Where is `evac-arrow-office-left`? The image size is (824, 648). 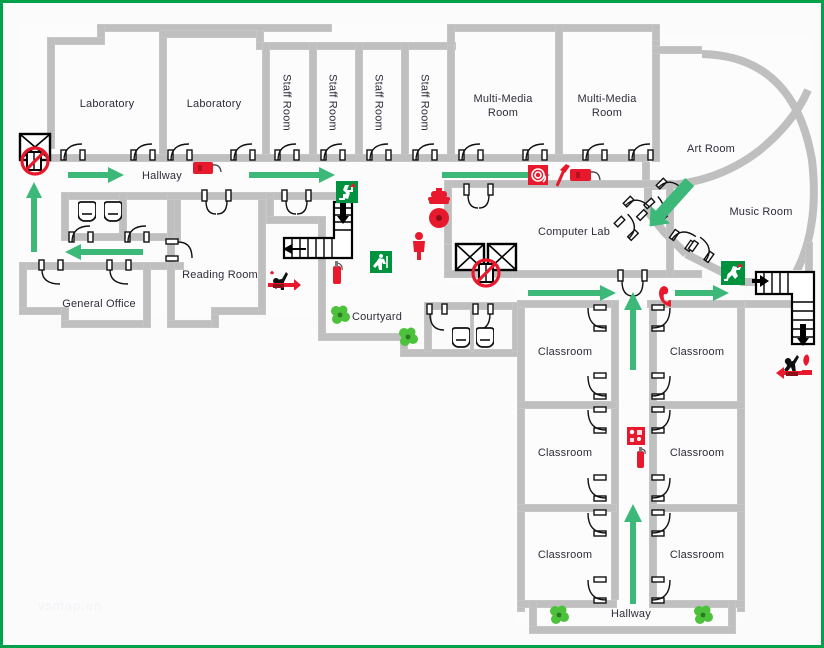
evac-arrow-office-left is located at coordinates (104, 252).